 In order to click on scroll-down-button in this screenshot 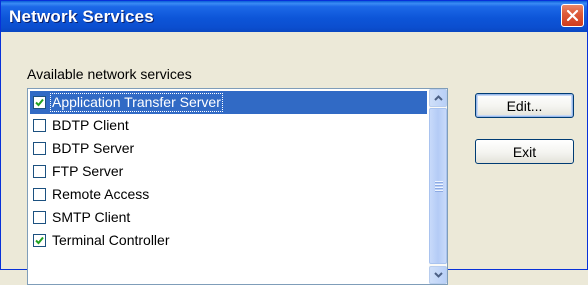, I will do `click(438, 275)`.